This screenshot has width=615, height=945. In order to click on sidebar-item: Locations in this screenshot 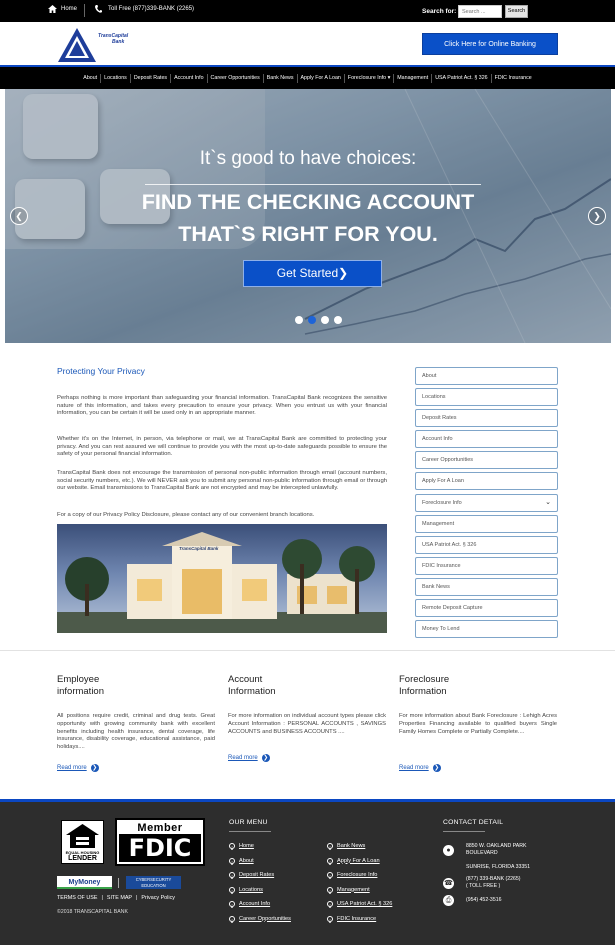, I will do `click(486, 397)`.